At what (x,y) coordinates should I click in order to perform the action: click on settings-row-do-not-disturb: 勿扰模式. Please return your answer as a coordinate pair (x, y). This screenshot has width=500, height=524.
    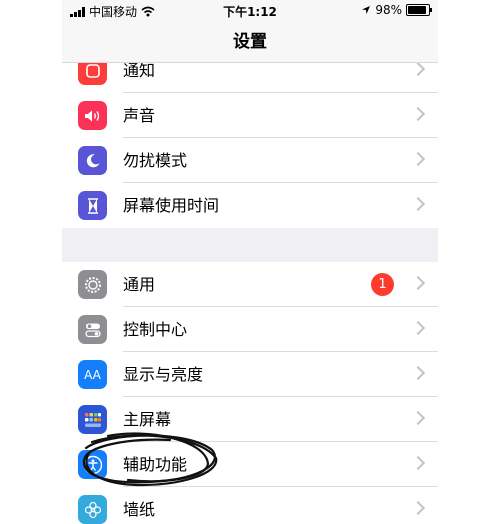
    Looking at the image, I should click on (250, 160).